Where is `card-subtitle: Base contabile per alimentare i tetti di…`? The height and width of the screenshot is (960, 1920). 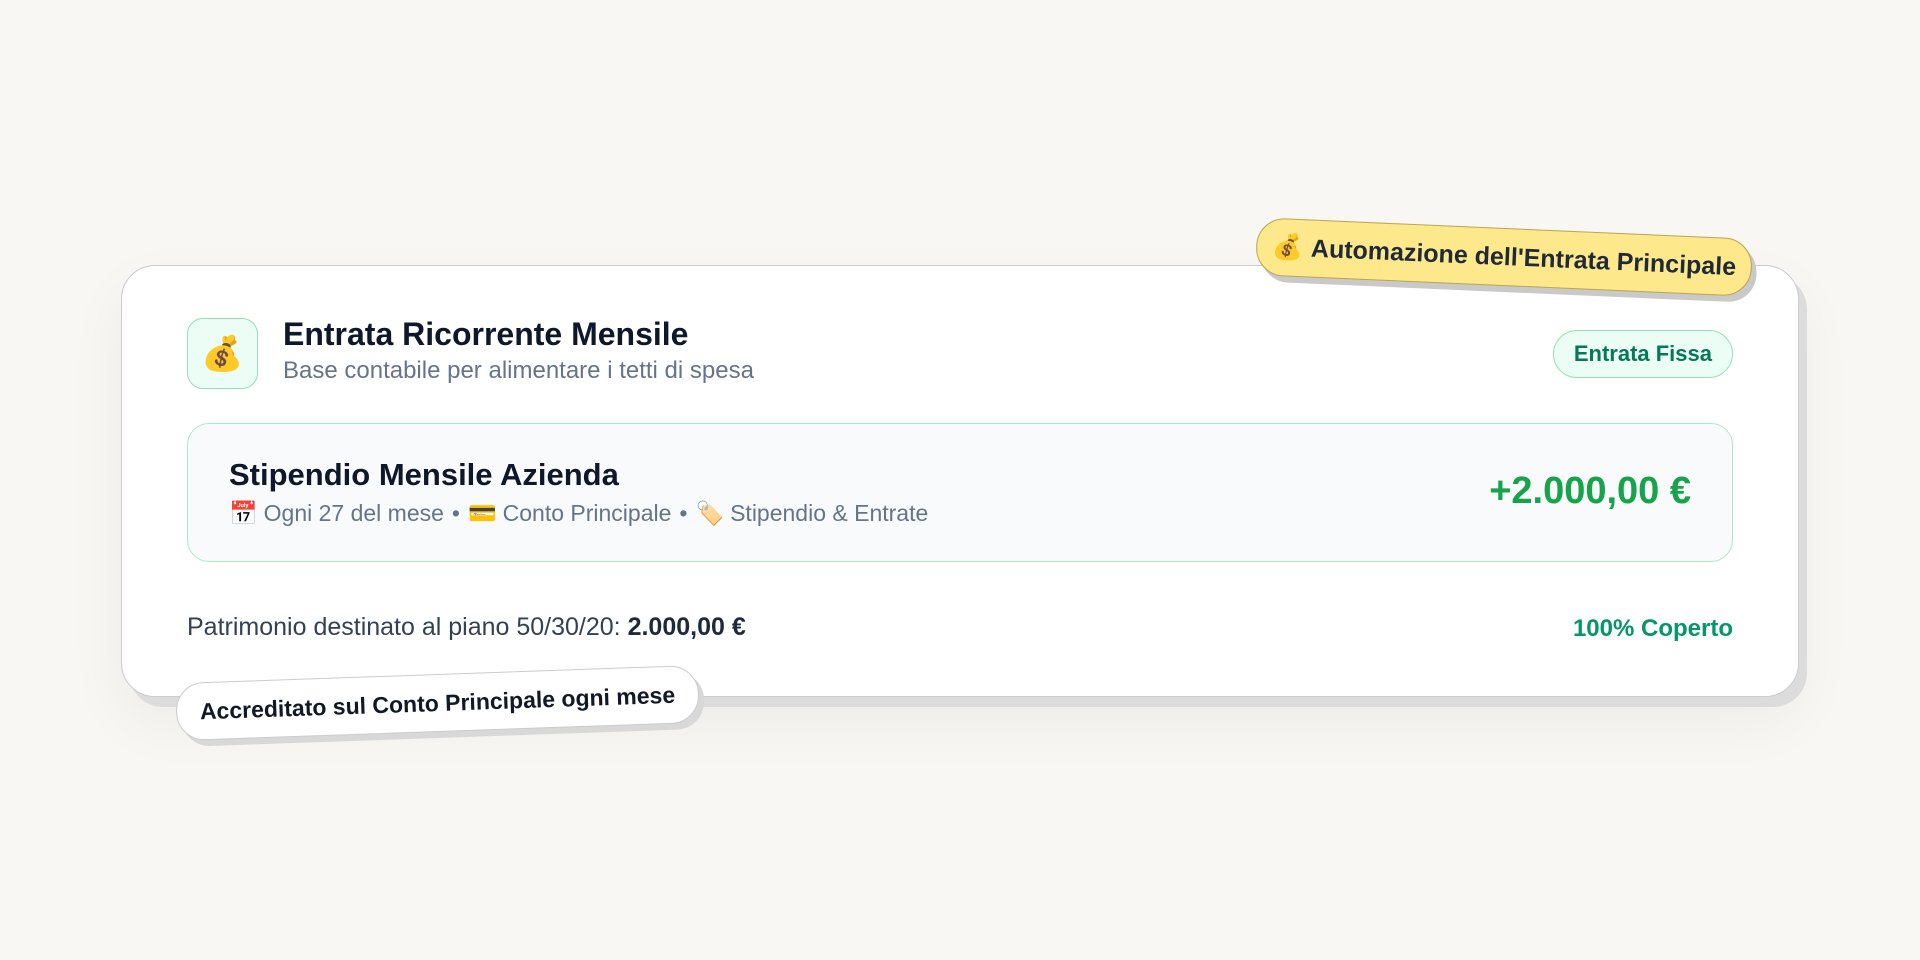
card-subtitle: Base contabile per alimentare i tetti di… is located at coordinates (518, 370).